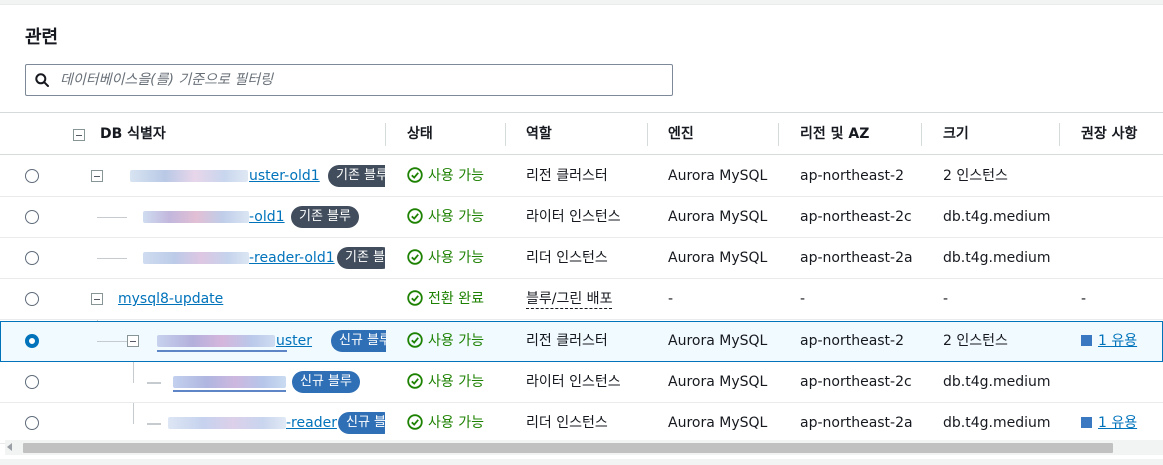  Describe the element at coordinates (361, 423) in the screenshot. I see `badge: 신규 블` at that location.